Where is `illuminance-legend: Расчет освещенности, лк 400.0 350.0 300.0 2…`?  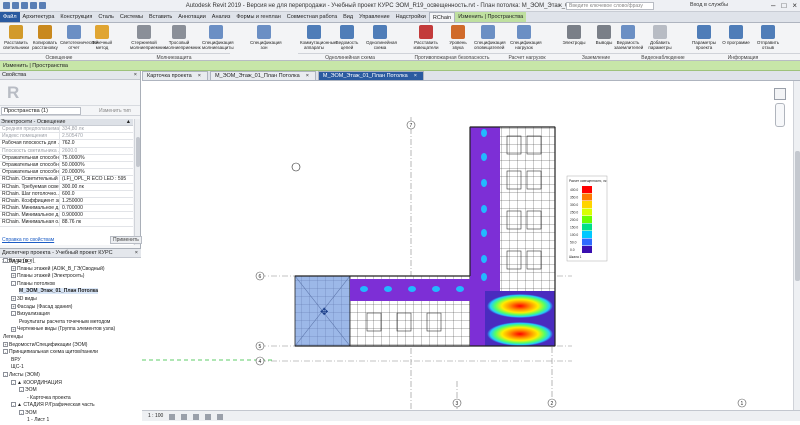 illuminance-legend: Расчет освещенности, лк 400.0 350.0 300.0 2… is located at coordinates (587, 218).